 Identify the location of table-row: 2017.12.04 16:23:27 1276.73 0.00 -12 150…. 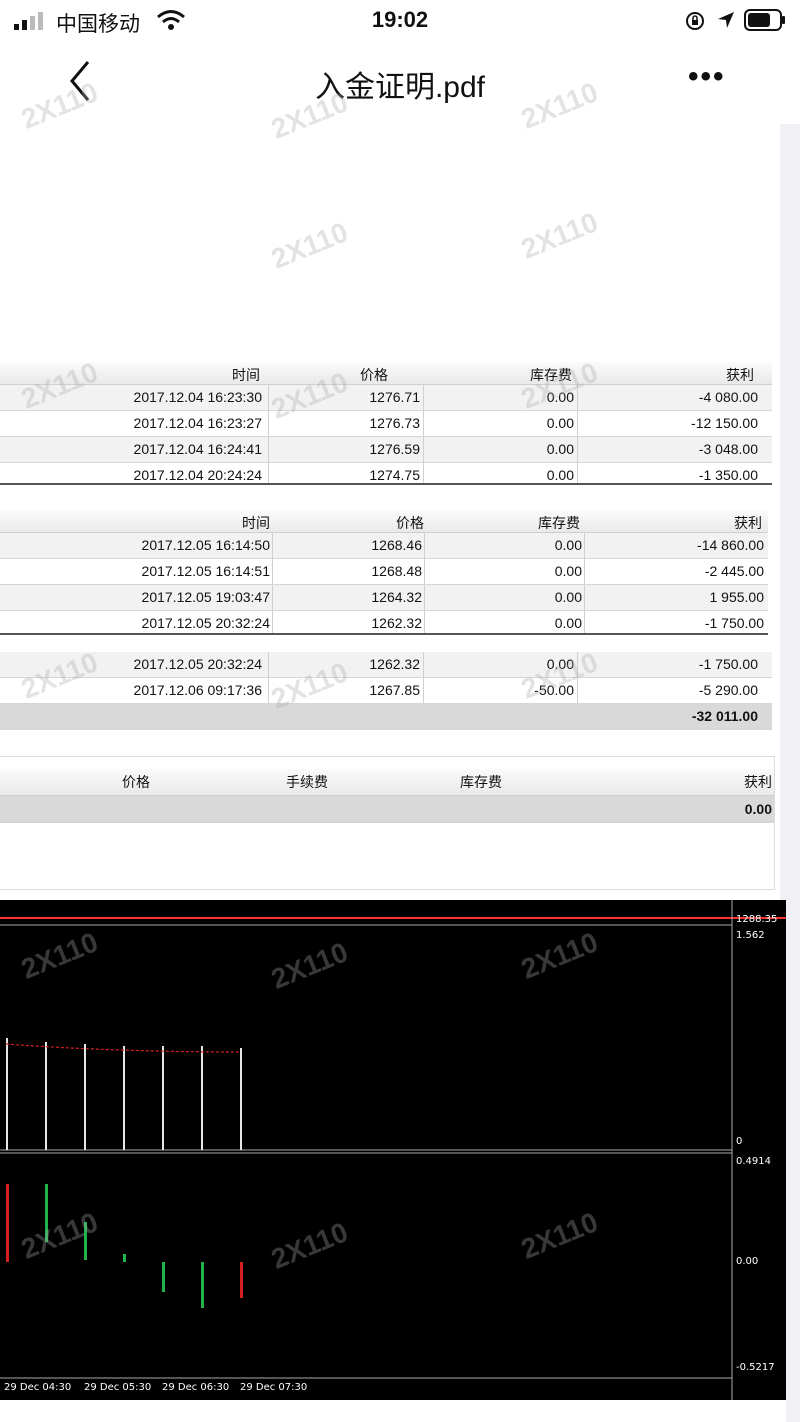
(386, 424).